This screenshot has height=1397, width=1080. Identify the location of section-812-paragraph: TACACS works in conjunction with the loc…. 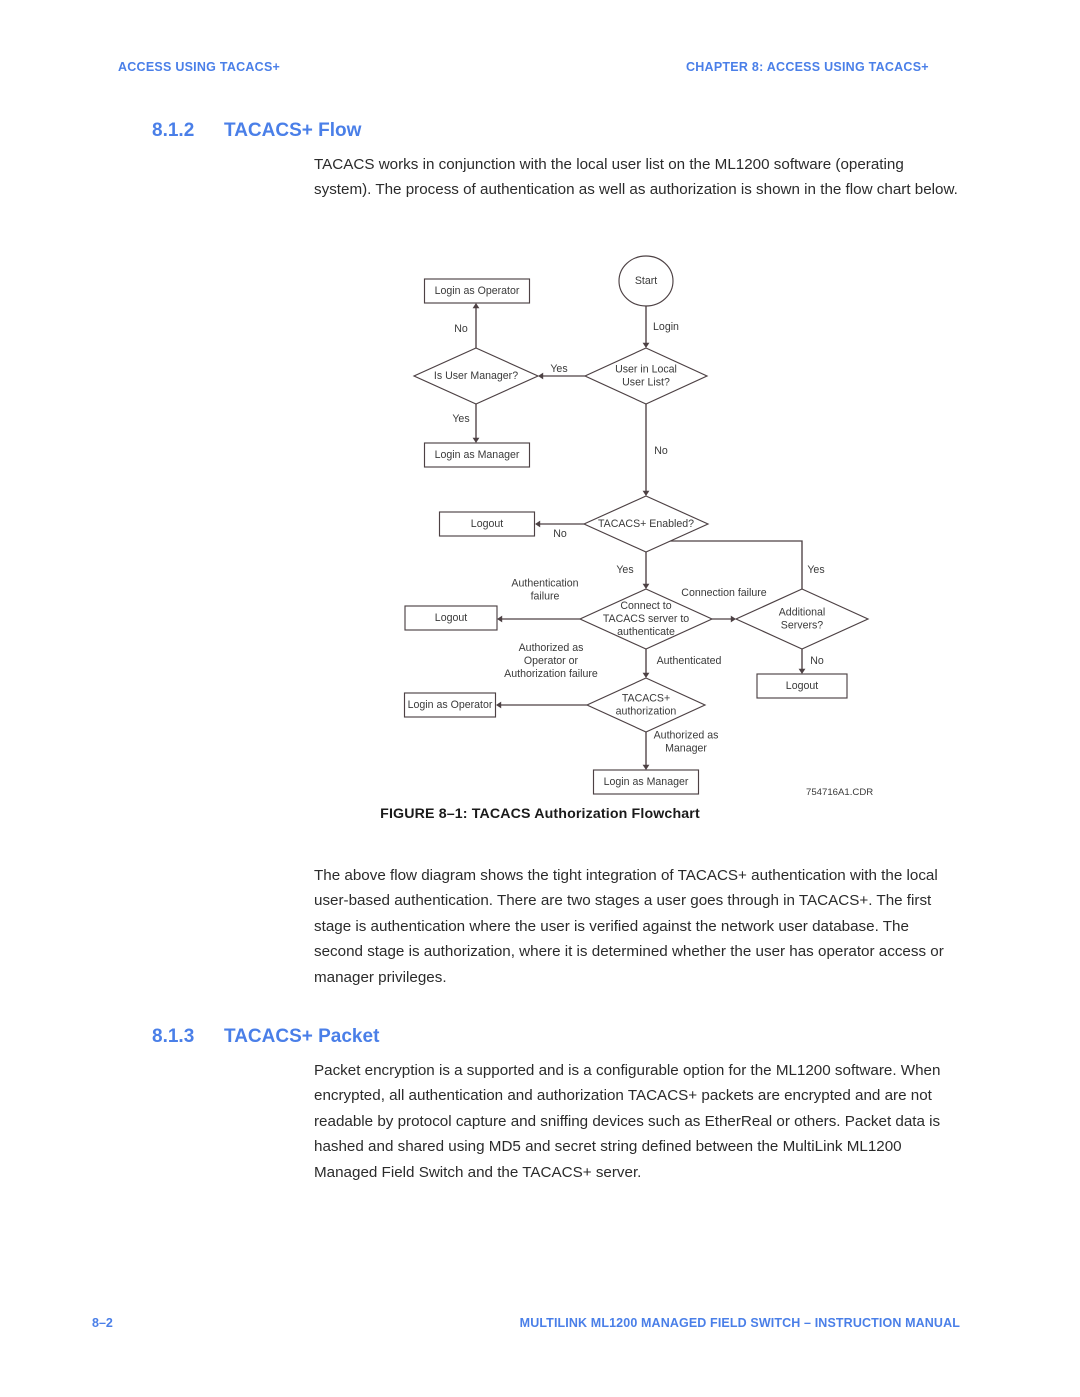
(636, 177).